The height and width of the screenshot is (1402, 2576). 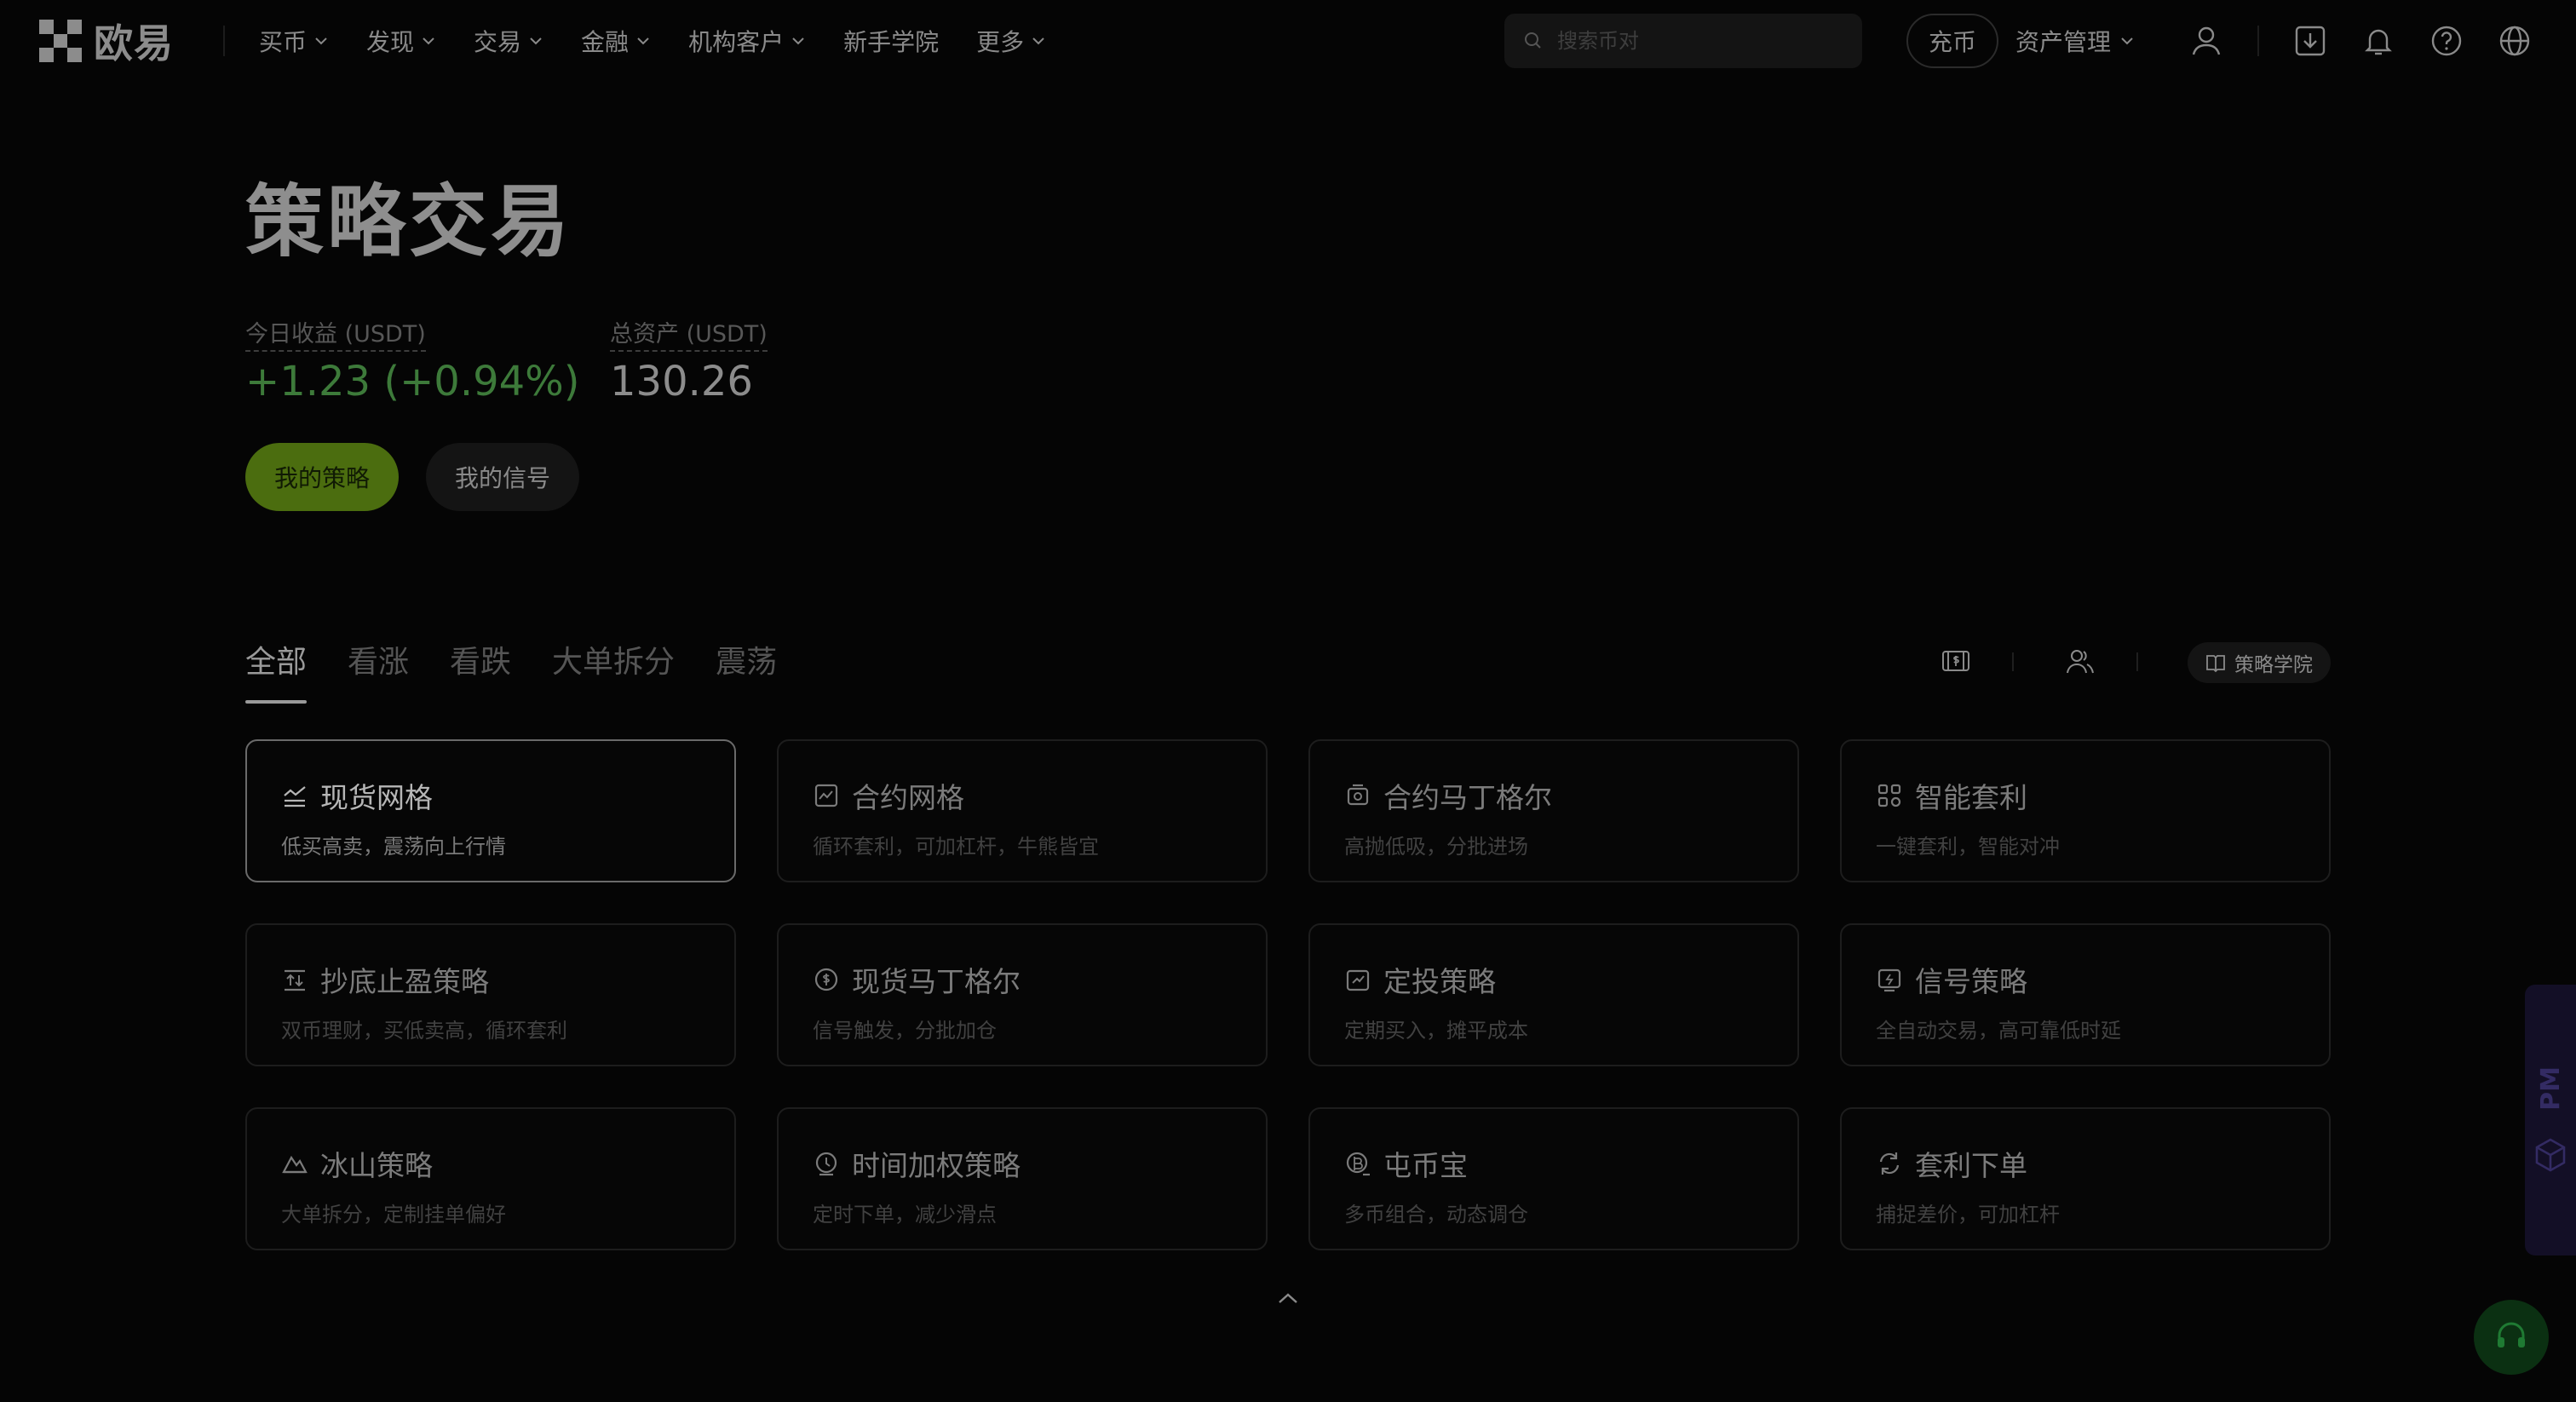 What do you see at coordinates (2086, 810) in the screenshot?
I see `strategy-card-smart-arbitrage: 智能套利 一键套利，智能对冲` at bounding box center [2086, 810].